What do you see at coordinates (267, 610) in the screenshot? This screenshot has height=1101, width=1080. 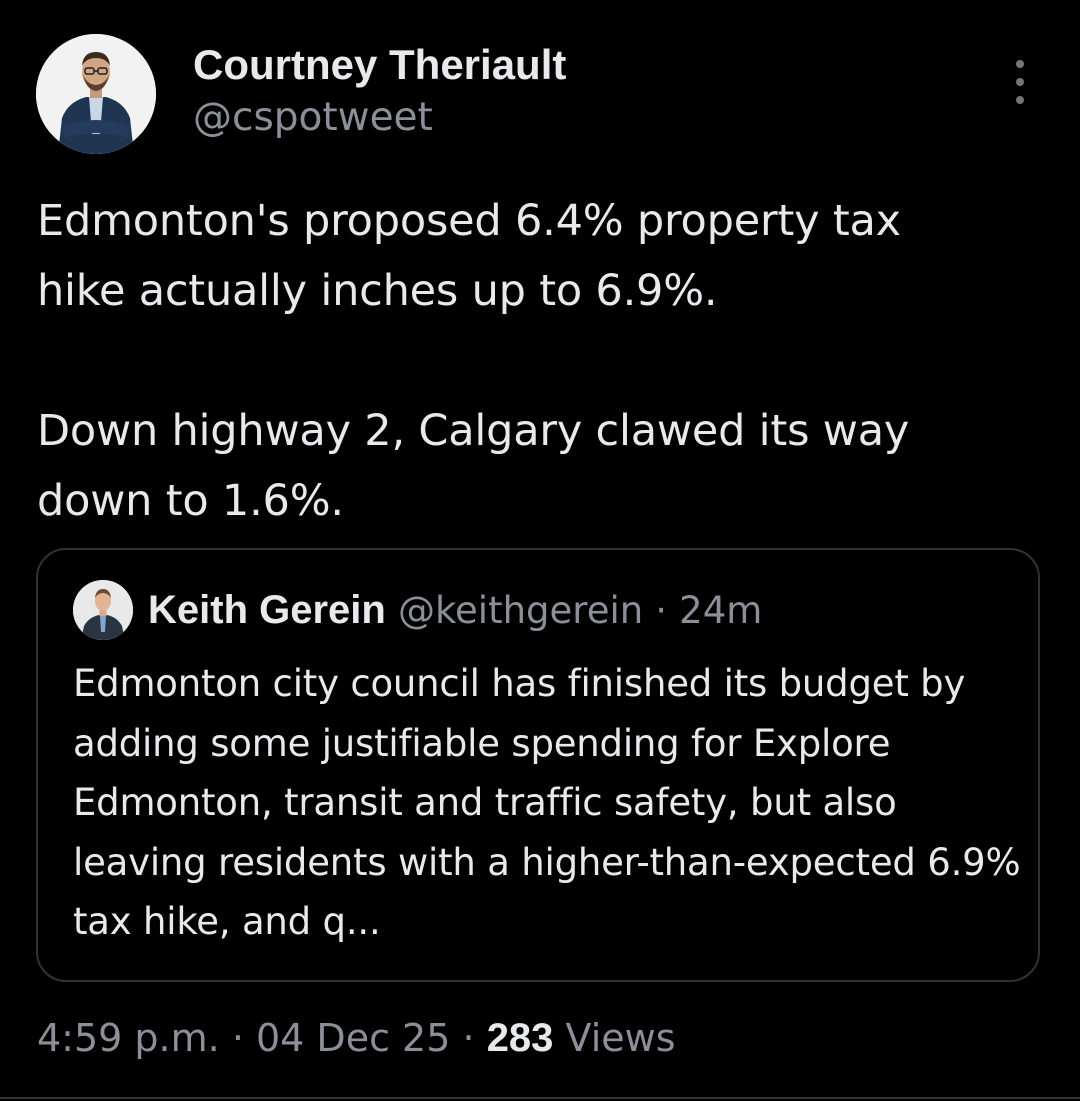 I see `quoted-author-name: Keith Gerein` at bounding box center [267, 610].